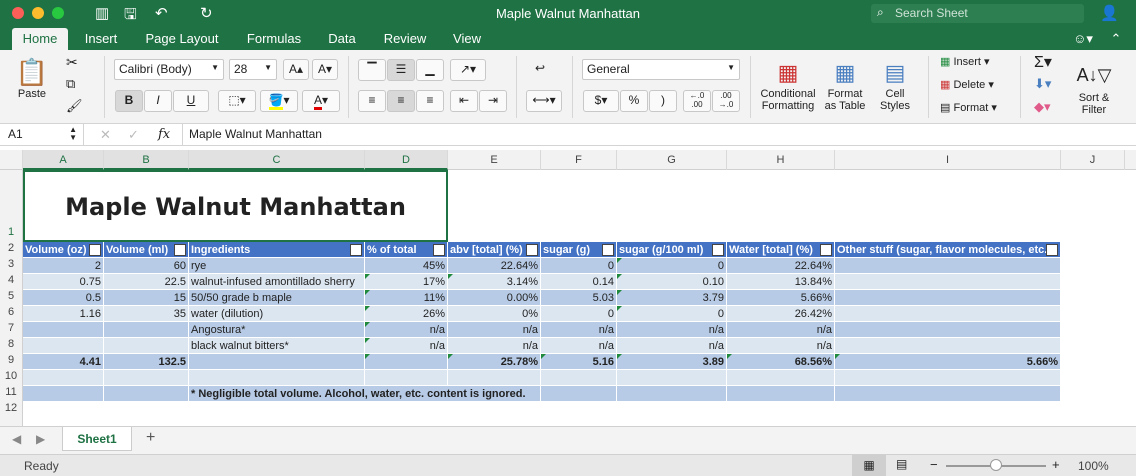  What do you see at coordinates (948, 362) in the screenshot?
I see `table-cell: 5.66%` at bounding box center [948, 362].